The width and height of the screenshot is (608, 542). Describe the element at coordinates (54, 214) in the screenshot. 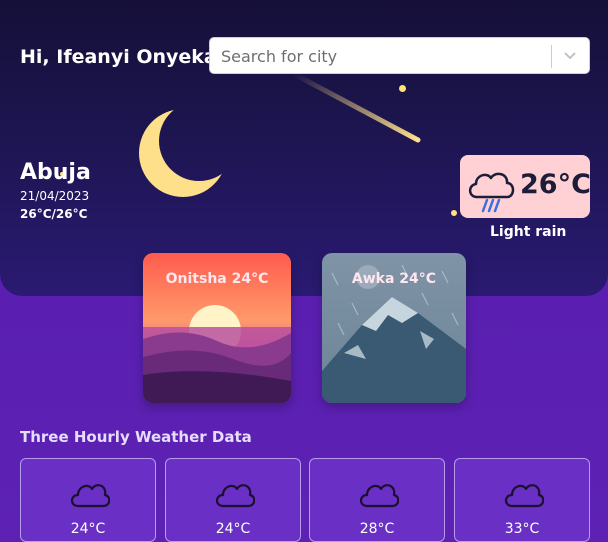

I see `temperature-range: 26°C/26°C` at that location.